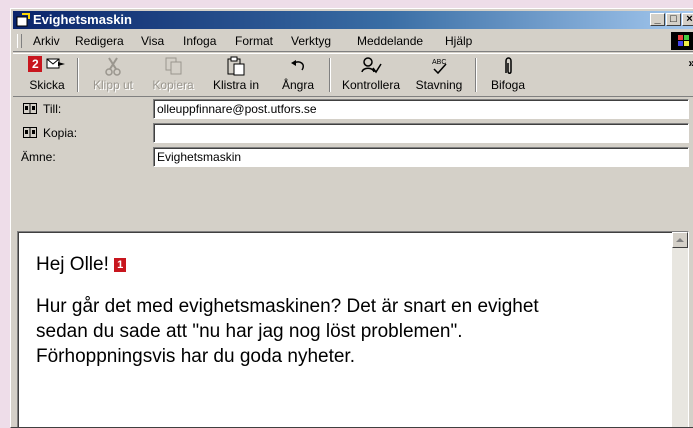  I want to click on scissors-icon, so click(113, 66).